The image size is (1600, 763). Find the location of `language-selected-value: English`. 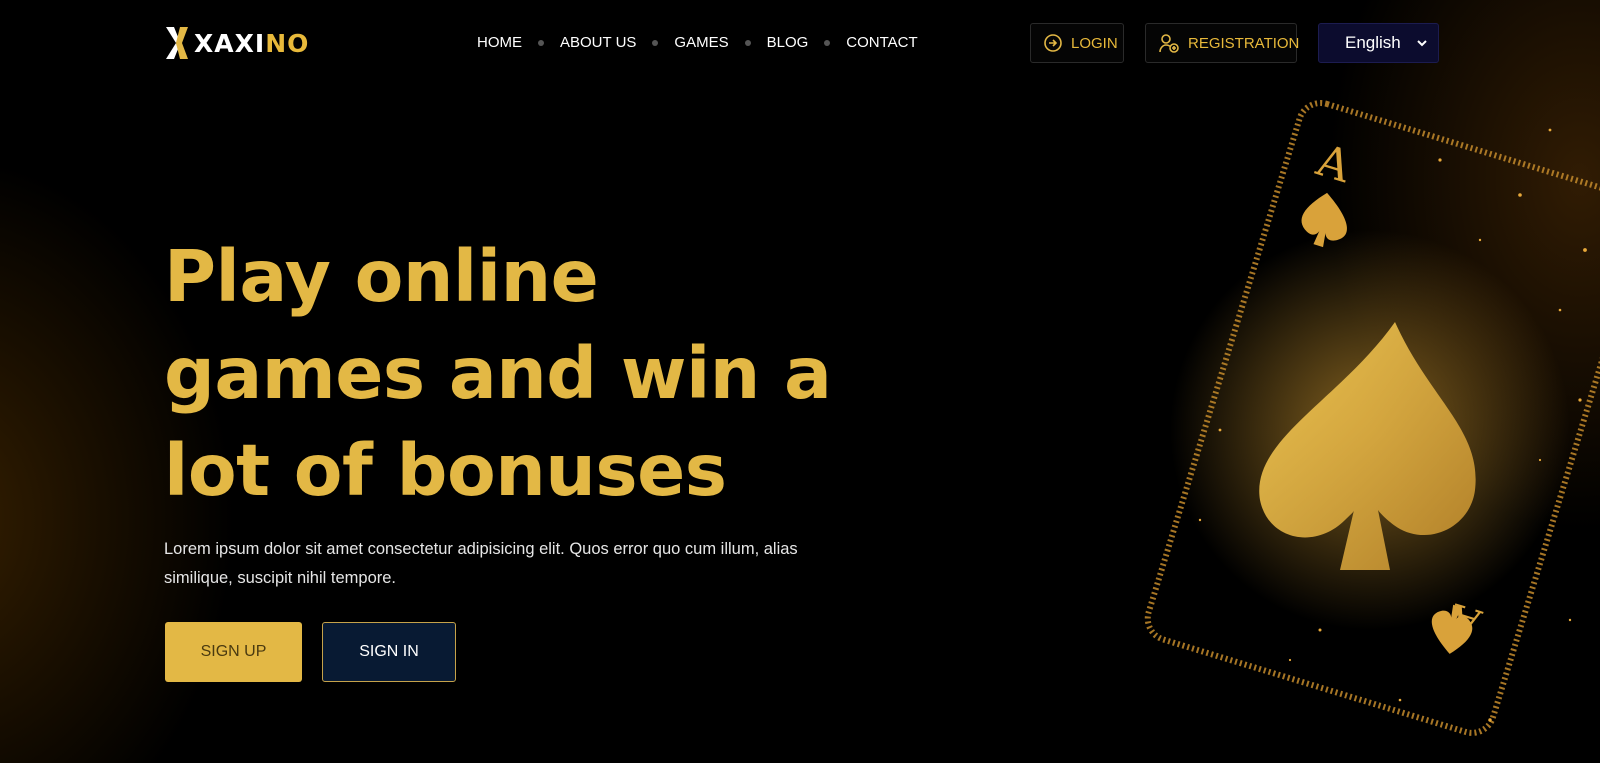

language-selected-value: English is located at coordinates (1373, 42).